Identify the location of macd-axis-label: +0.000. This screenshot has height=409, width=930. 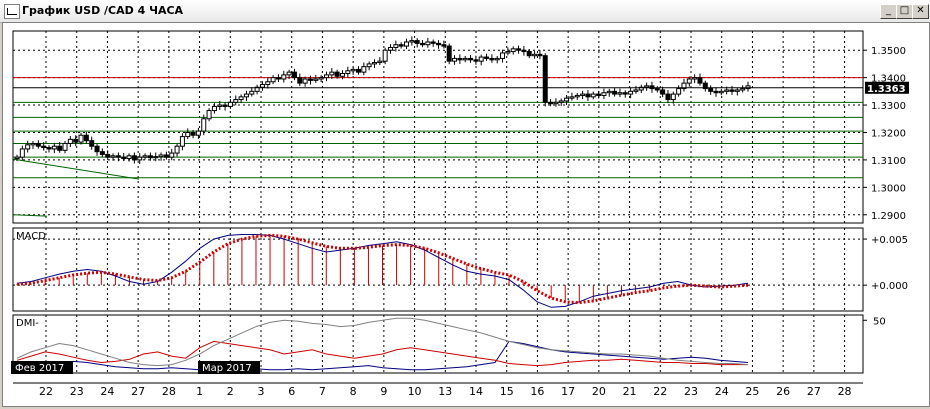
(889, 286).